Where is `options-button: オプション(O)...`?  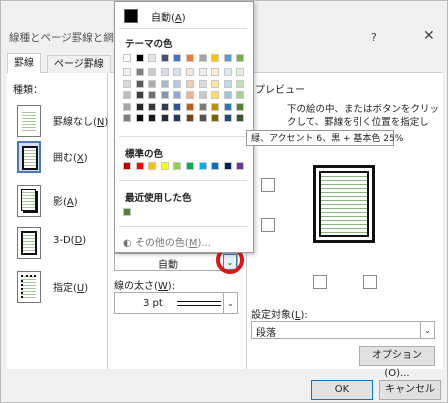 options-button: オプション(O)... is located at coordinates (397, 362).